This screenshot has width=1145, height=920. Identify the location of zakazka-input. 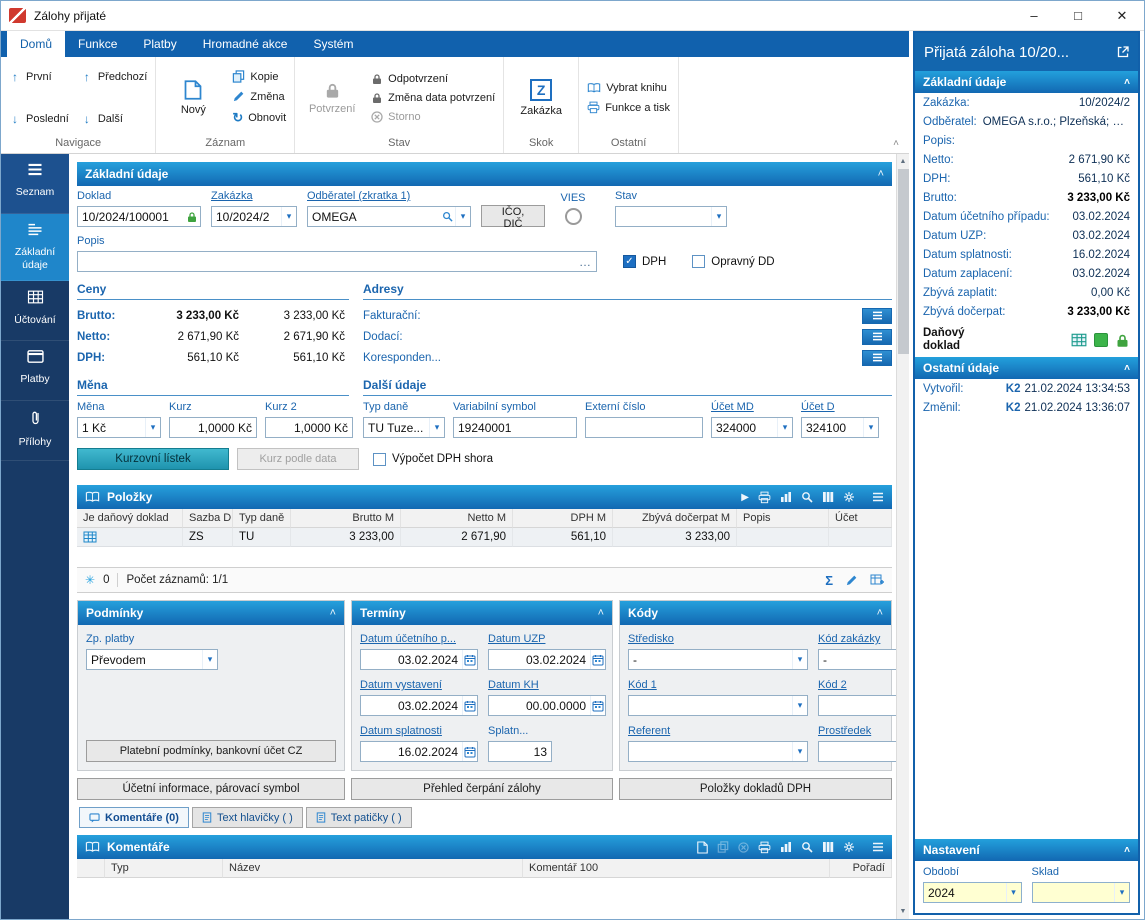
(246, 216).